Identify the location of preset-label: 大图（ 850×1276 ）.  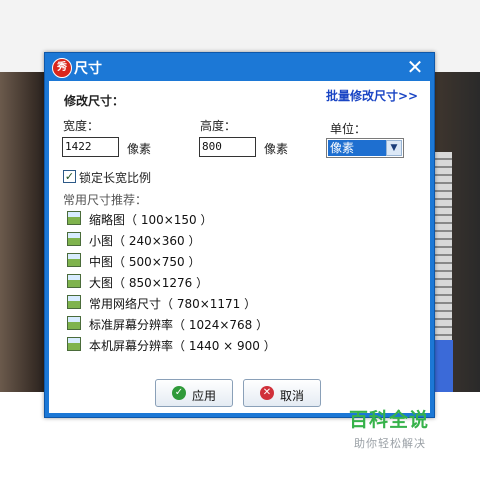
(149, 283).